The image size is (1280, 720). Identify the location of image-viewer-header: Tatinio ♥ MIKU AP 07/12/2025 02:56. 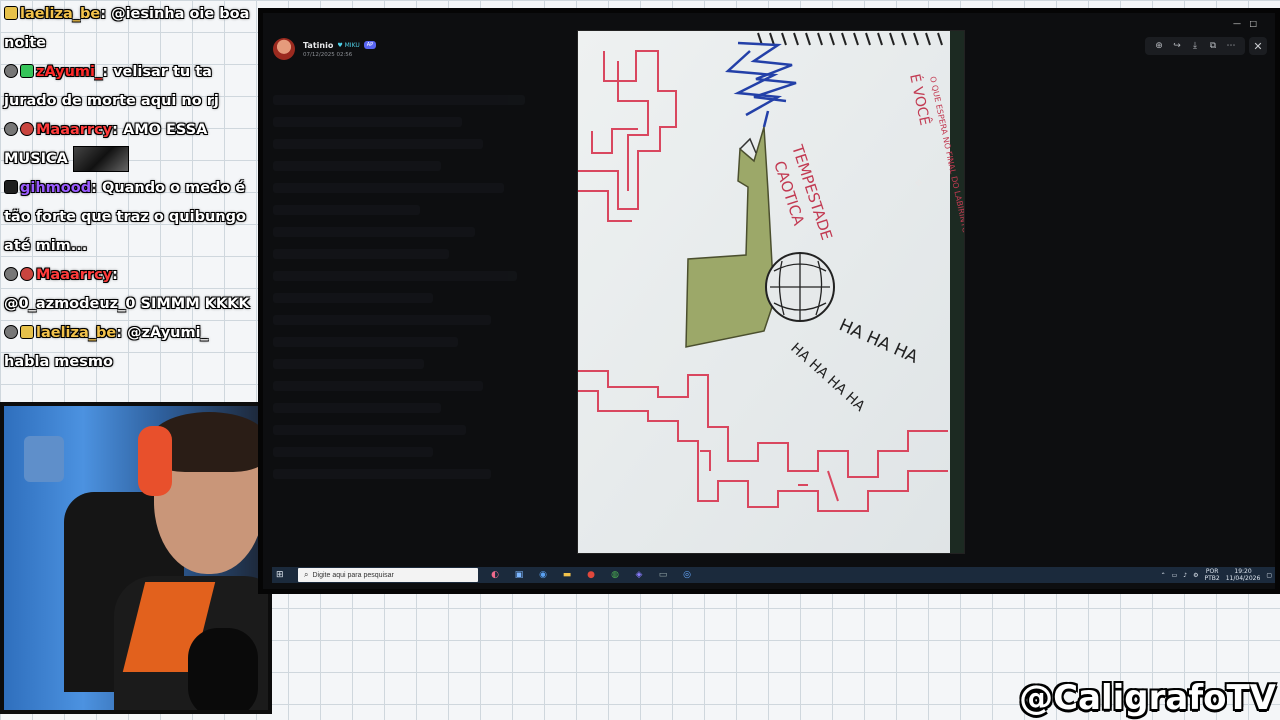
(325, 49).